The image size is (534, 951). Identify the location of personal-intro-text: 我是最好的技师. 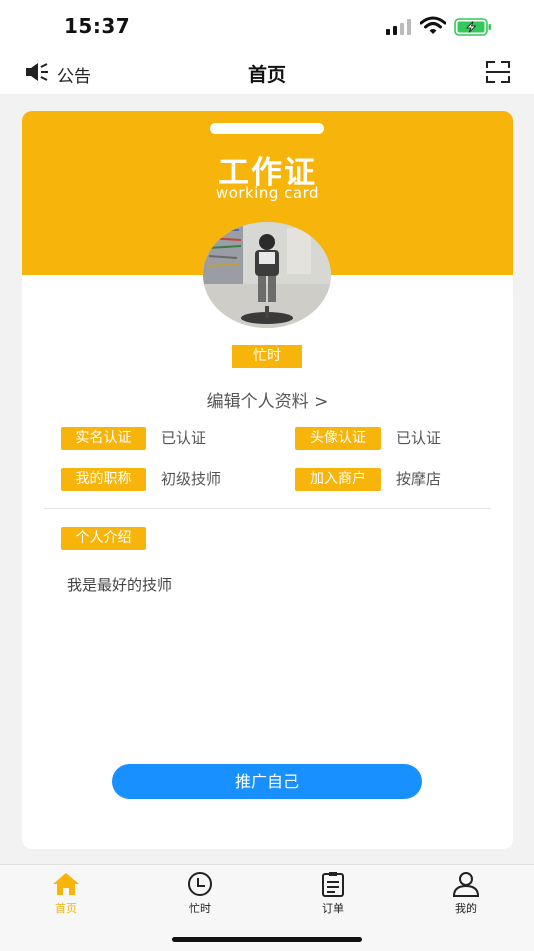
(120, 585).